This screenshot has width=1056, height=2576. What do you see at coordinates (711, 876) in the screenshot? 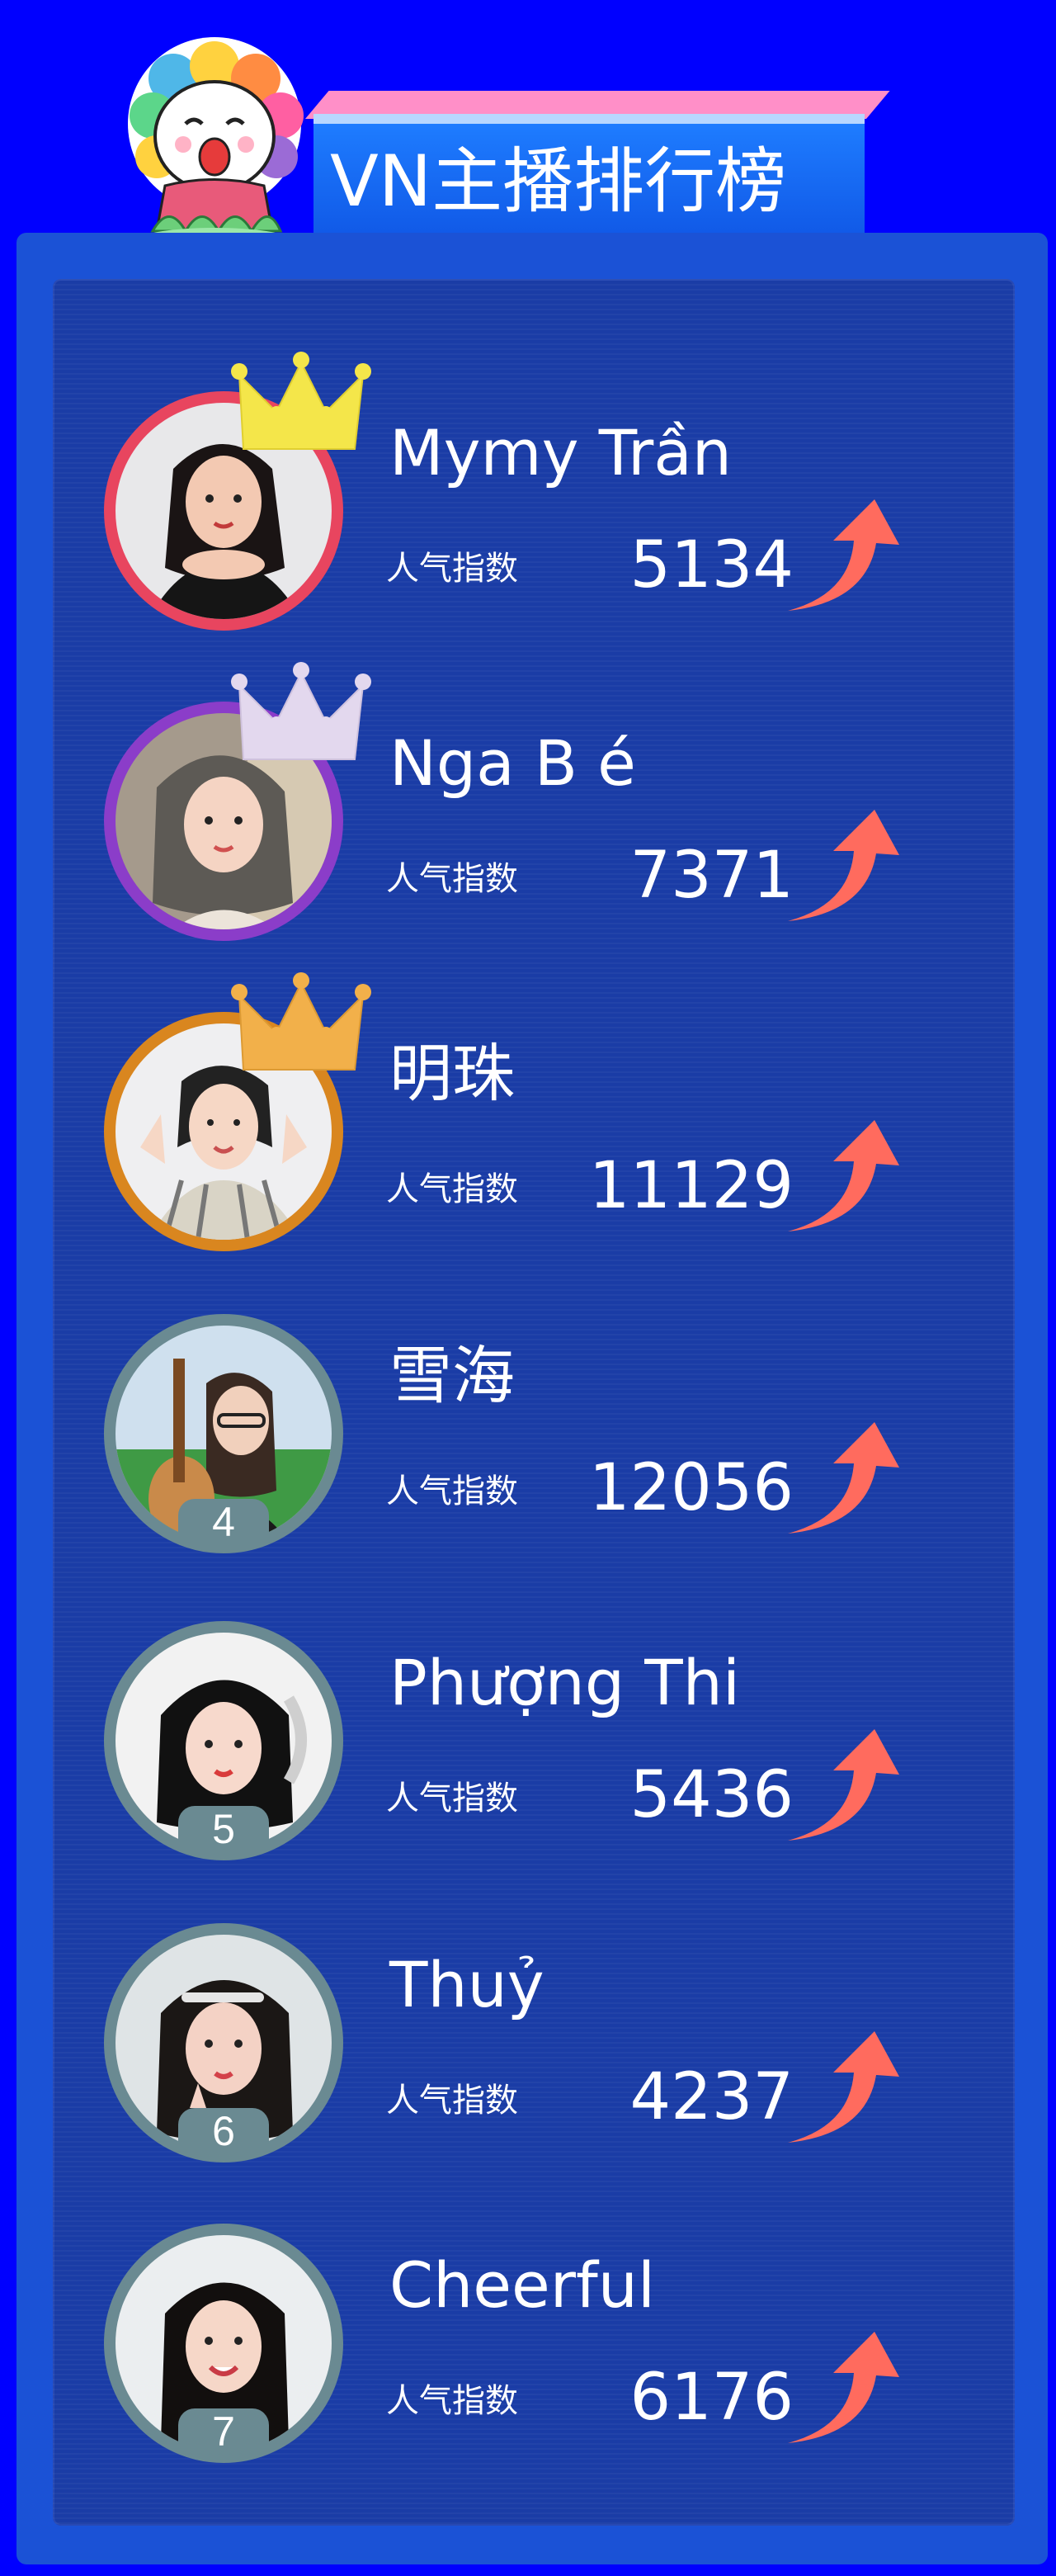
I see `popularity-score: 7371` at bounding box center [711, 876].